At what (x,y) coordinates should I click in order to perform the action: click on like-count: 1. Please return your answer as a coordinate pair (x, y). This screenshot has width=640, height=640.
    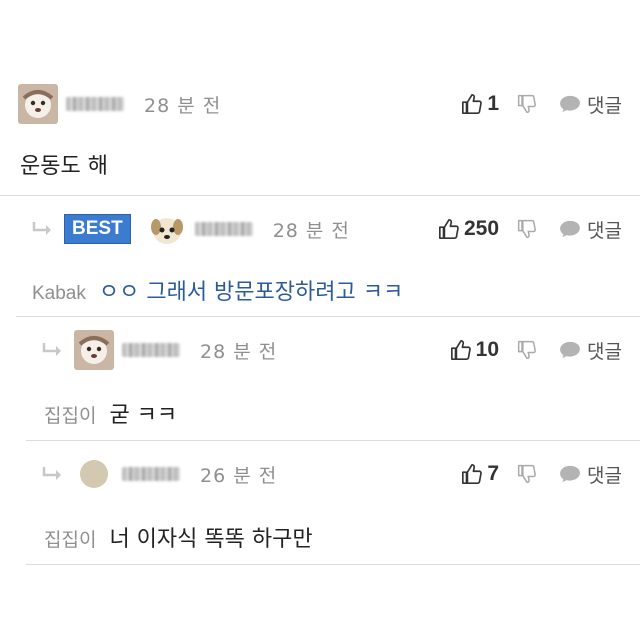
    Looking at the image, I should click on (493, 103).